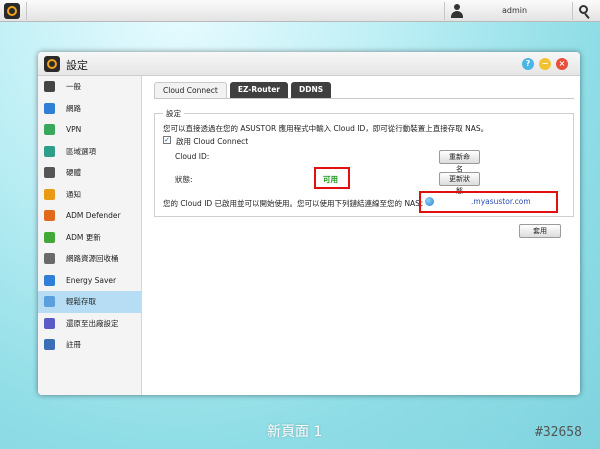  I want to click on sidebar-item: 輕鬆存取, so click(89, 302).